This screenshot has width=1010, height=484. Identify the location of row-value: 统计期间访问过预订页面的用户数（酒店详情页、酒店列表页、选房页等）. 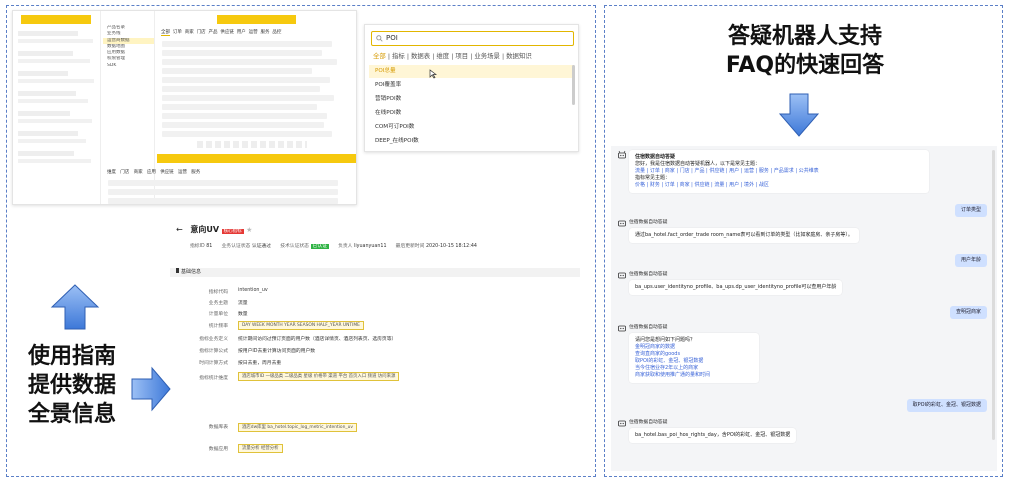
(317, 339).